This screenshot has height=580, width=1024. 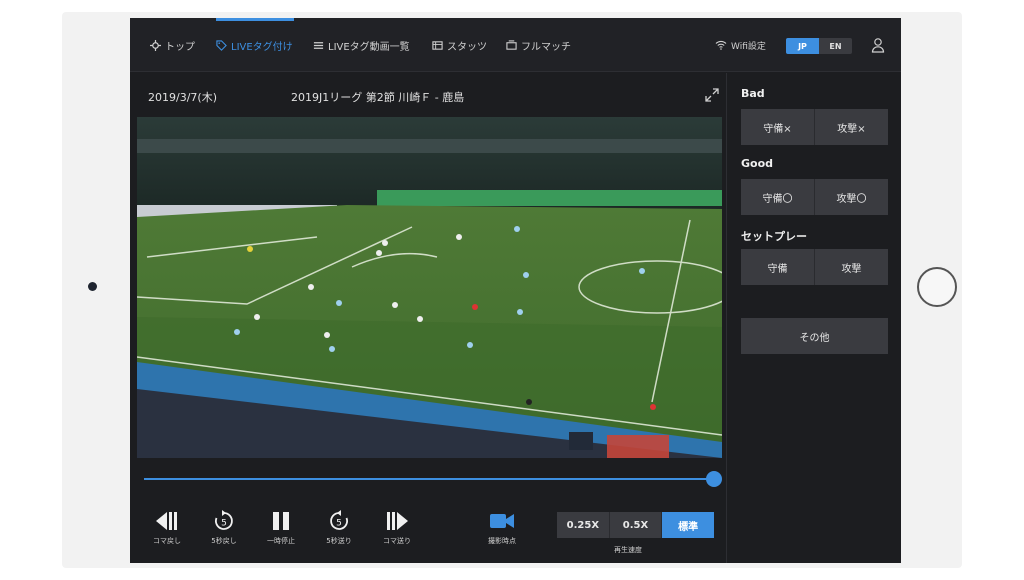 I want to click on bad-defense-button: 守備×, so click(x=778, y=127).